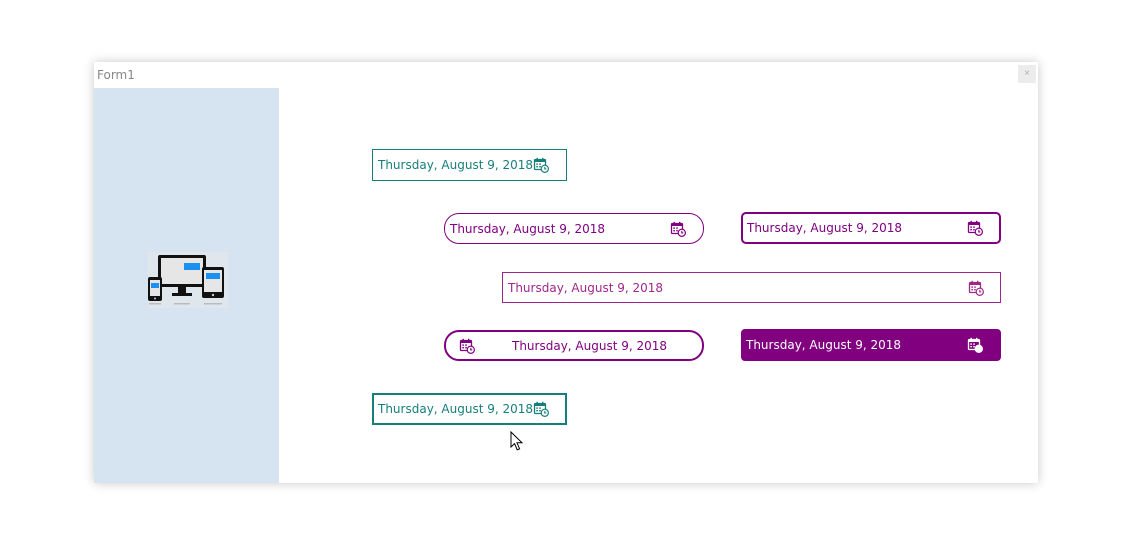 The image size is (1143, 553). I want to click on close-button: ×, so click(1027, 74).